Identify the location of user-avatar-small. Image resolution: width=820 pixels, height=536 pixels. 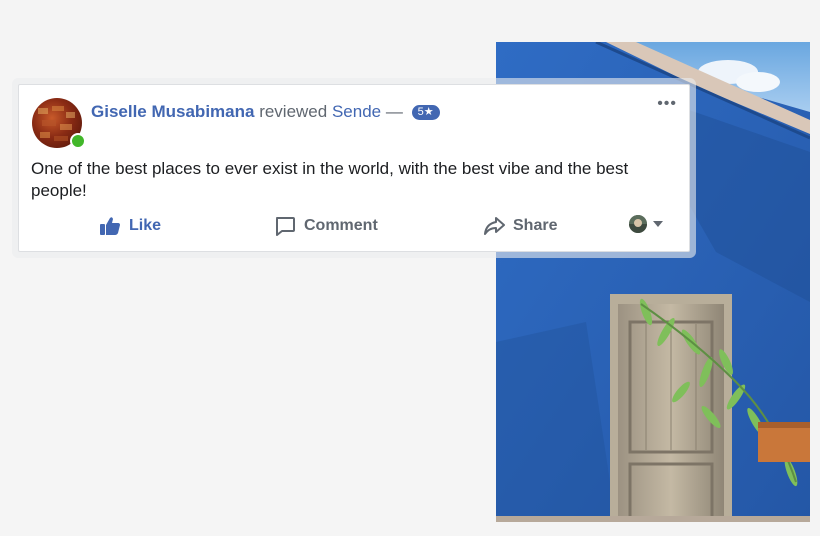
(638, 224).